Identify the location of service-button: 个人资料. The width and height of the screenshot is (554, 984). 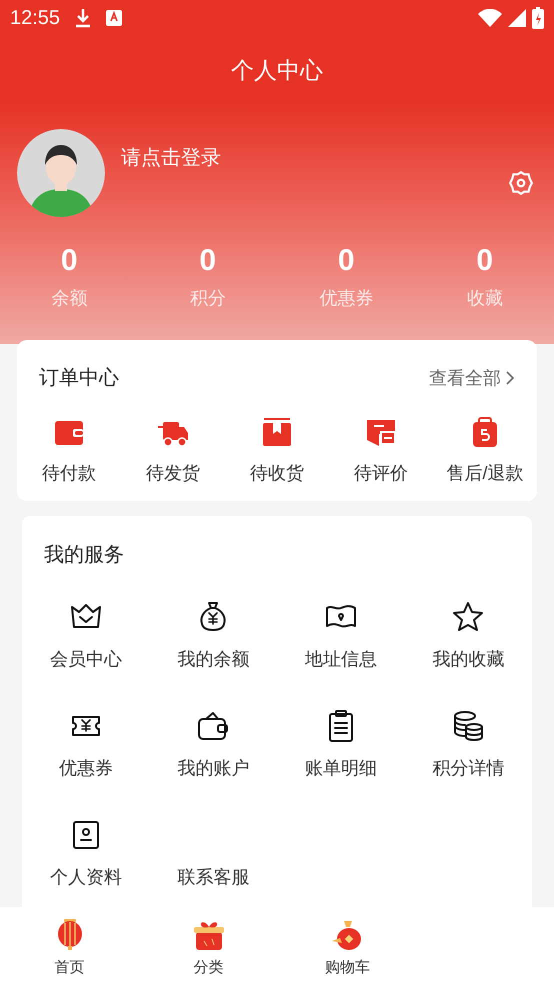
(86, 854).